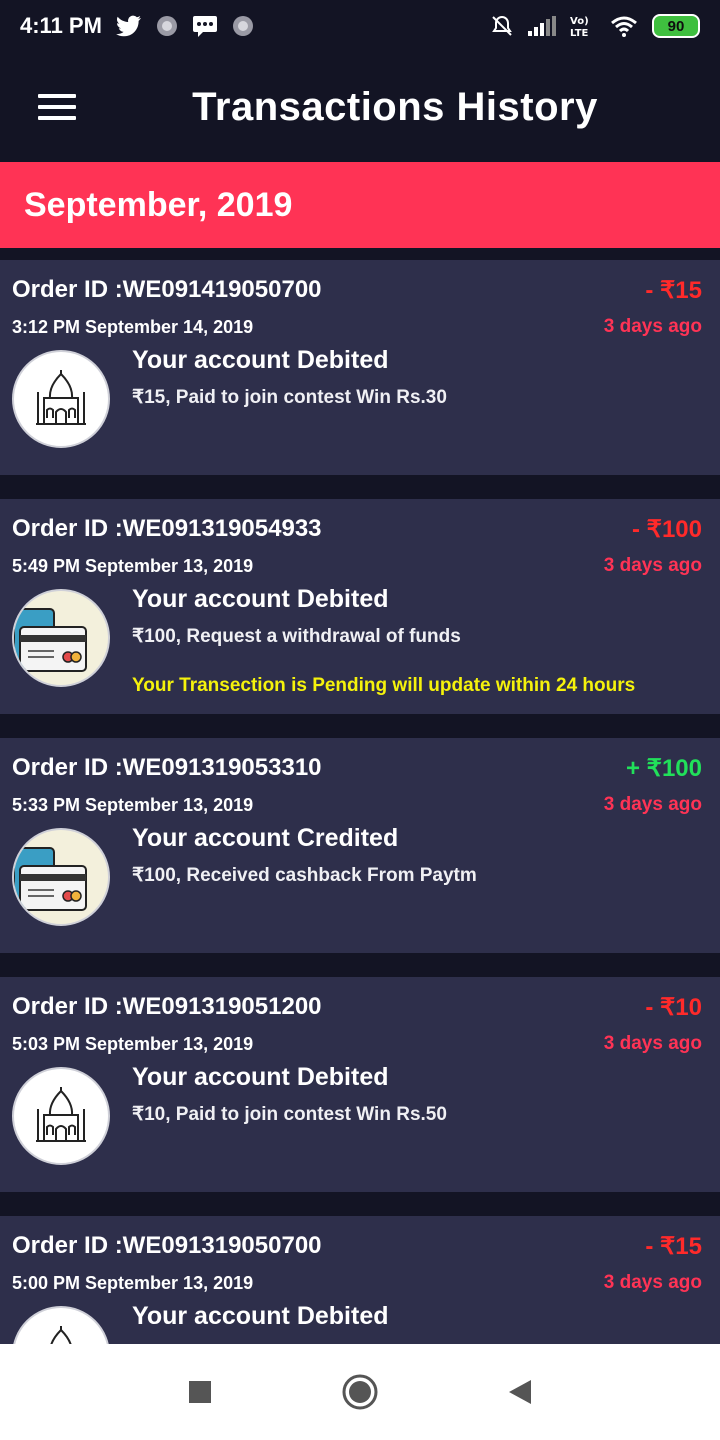  What do you see at coordinates (133, 565) in the screenshot?
I see `transaction-datetime: 5:49 PM September 13, 2019` at bounding box center [133, 565].